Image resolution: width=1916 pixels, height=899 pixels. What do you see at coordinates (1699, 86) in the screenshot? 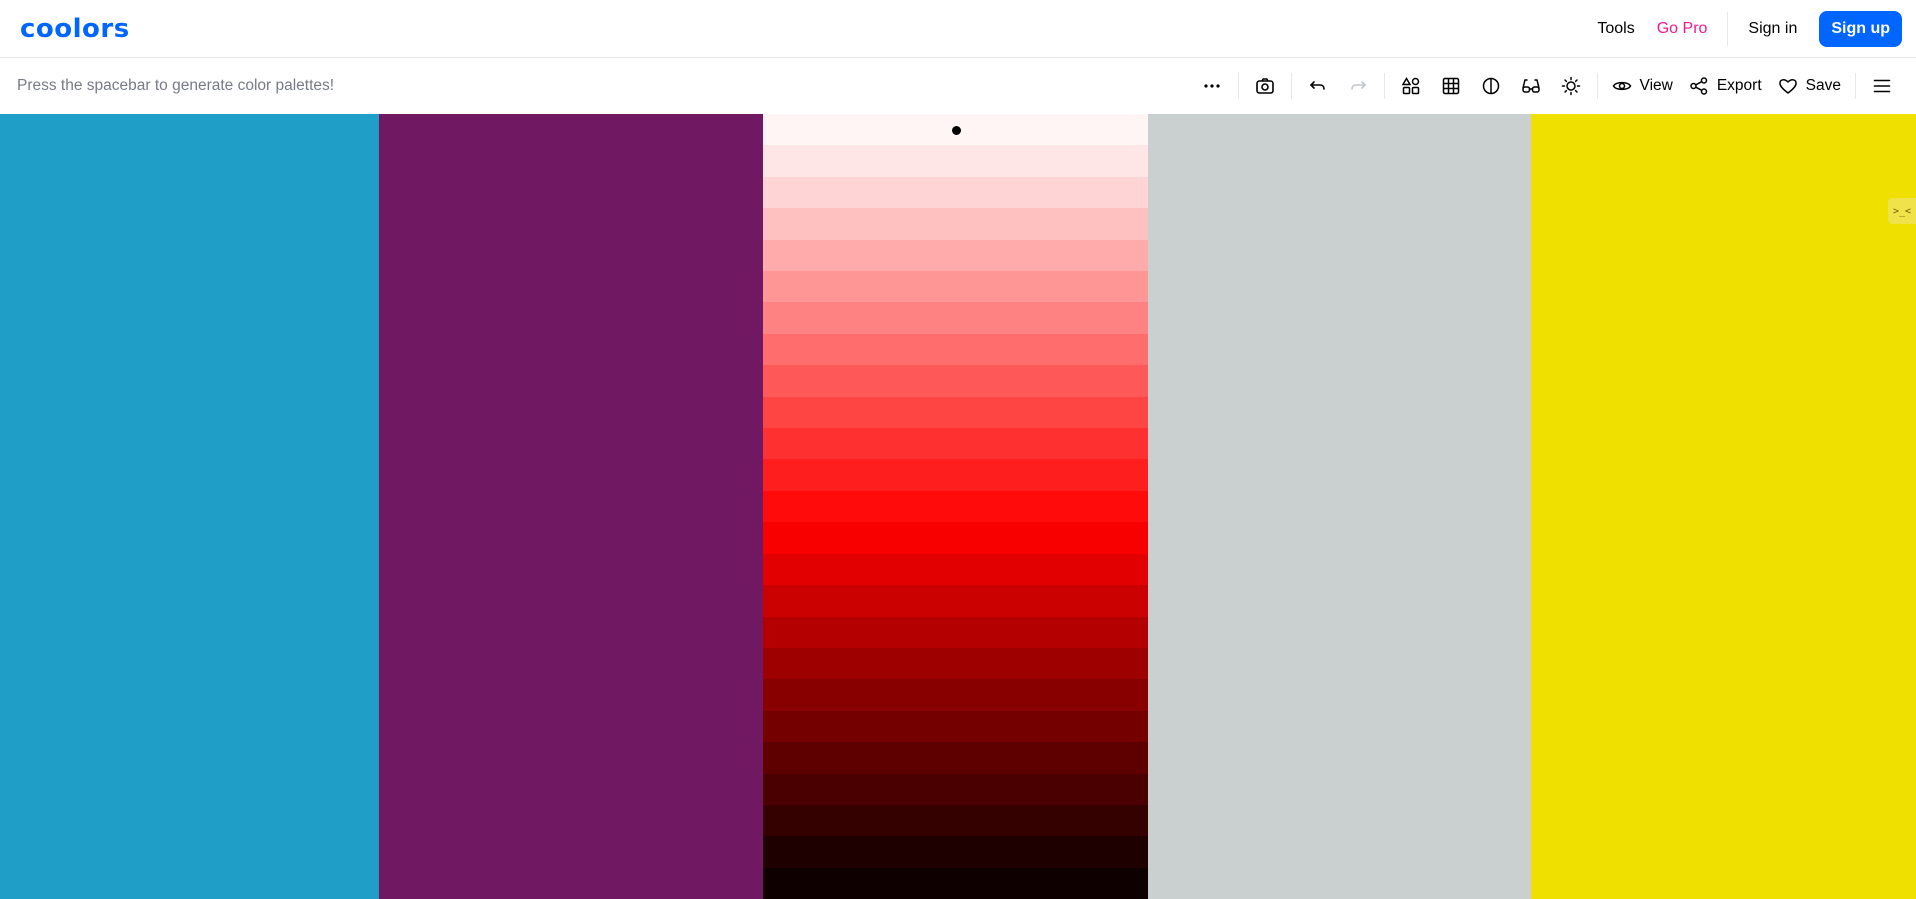
I see `share-icon` at bounding box center [1699, 86].